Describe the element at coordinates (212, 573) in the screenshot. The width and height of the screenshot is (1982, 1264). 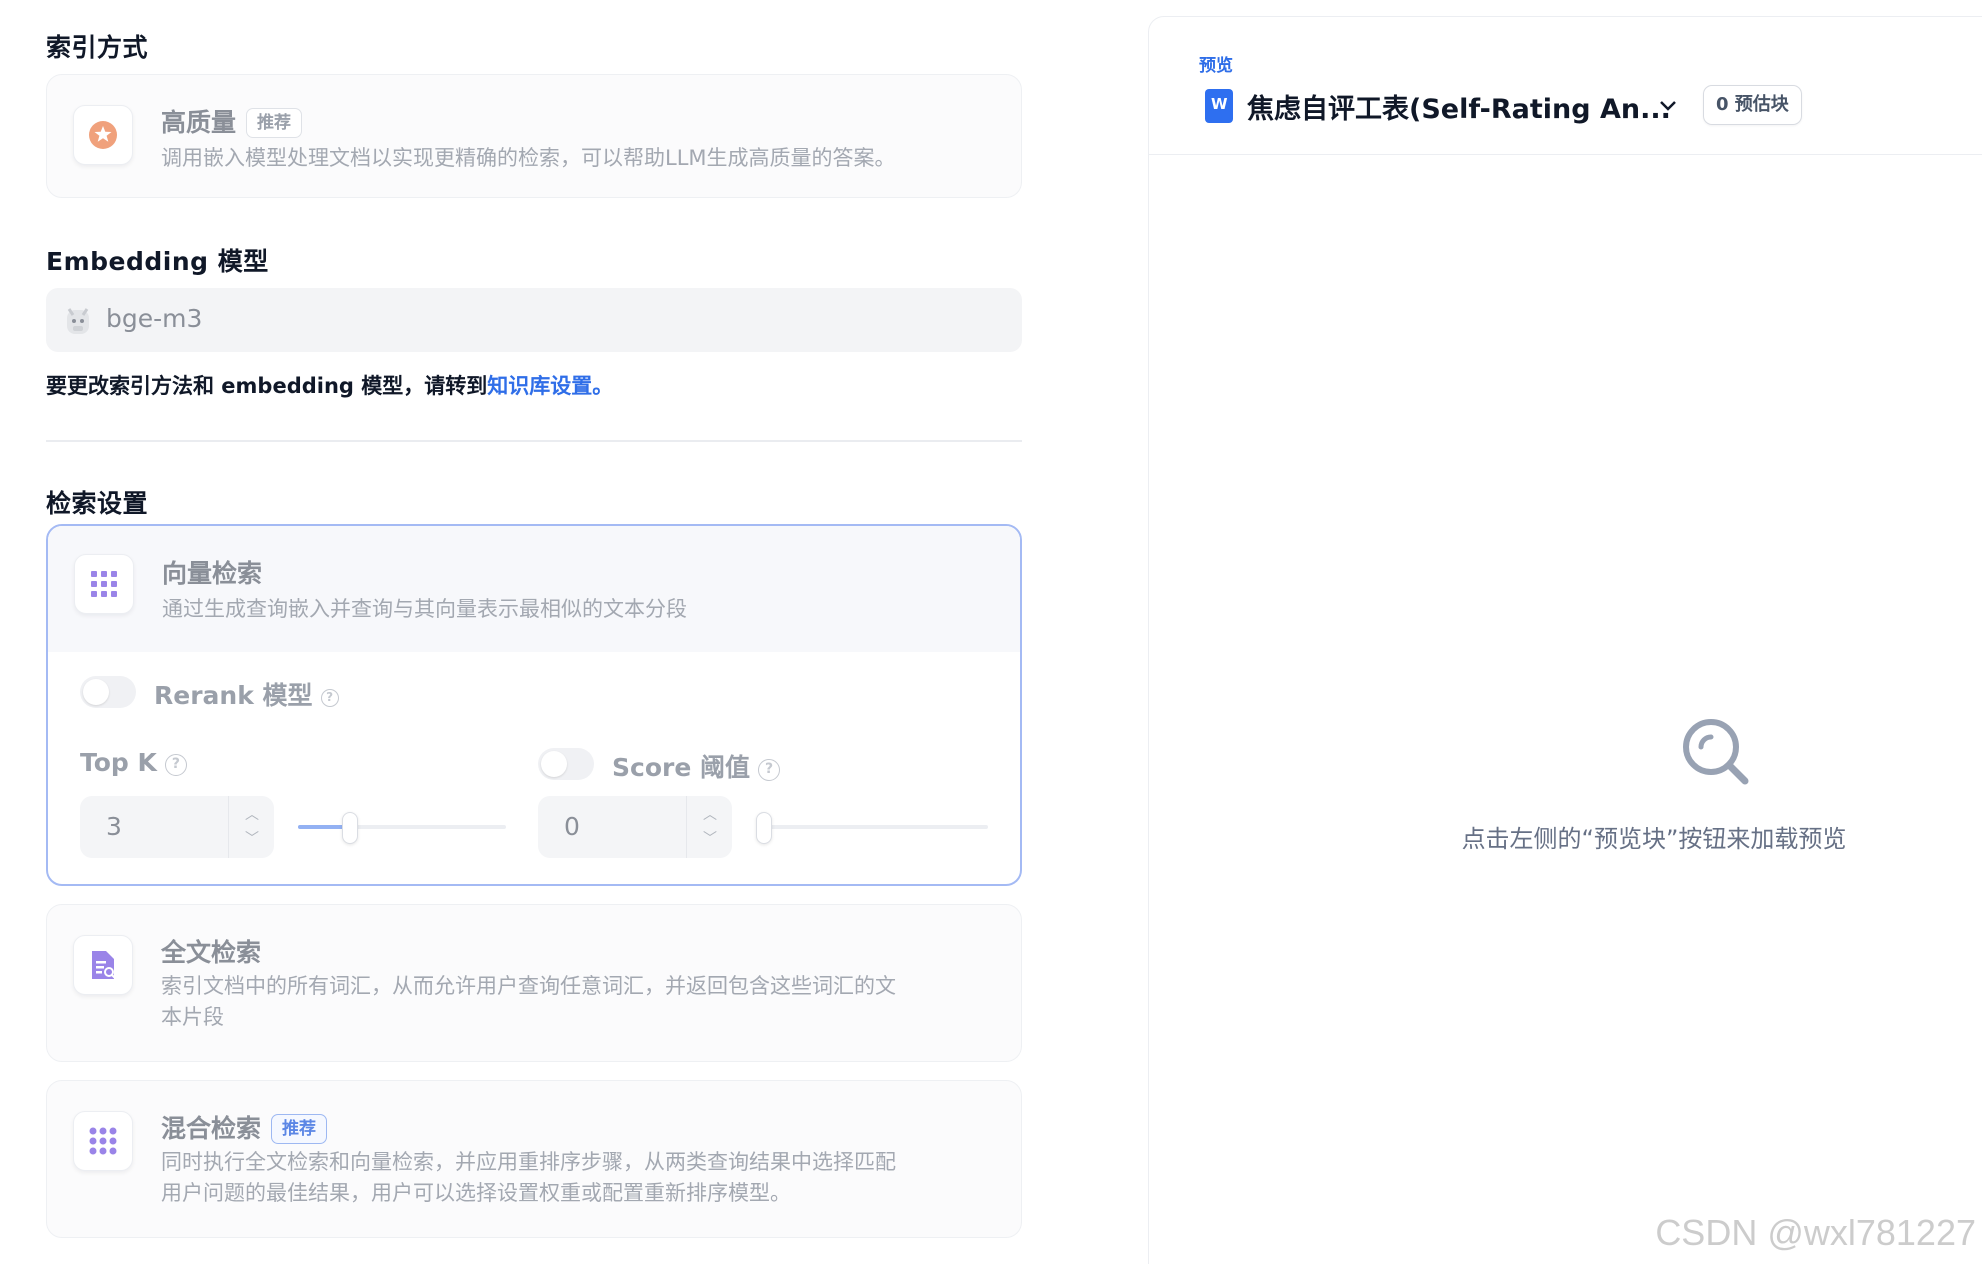
I see `vector-search-title: 向量检索` at that location.